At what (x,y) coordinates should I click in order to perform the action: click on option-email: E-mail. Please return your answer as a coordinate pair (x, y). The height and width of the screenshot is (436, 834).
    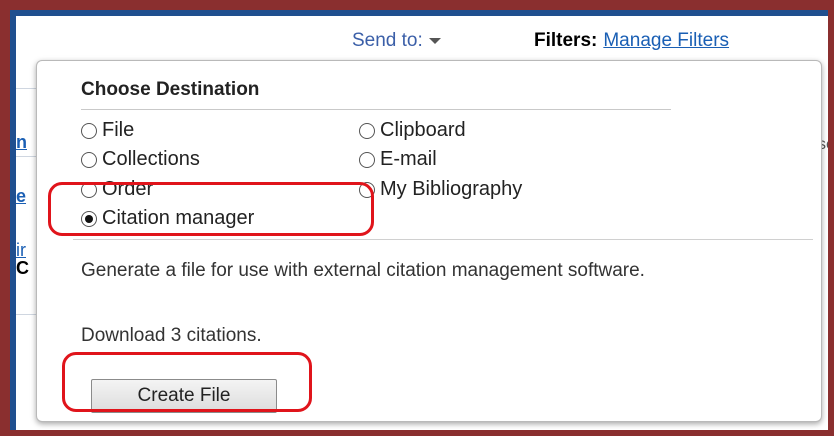
    Looking at the image, I should click on (398, 159).